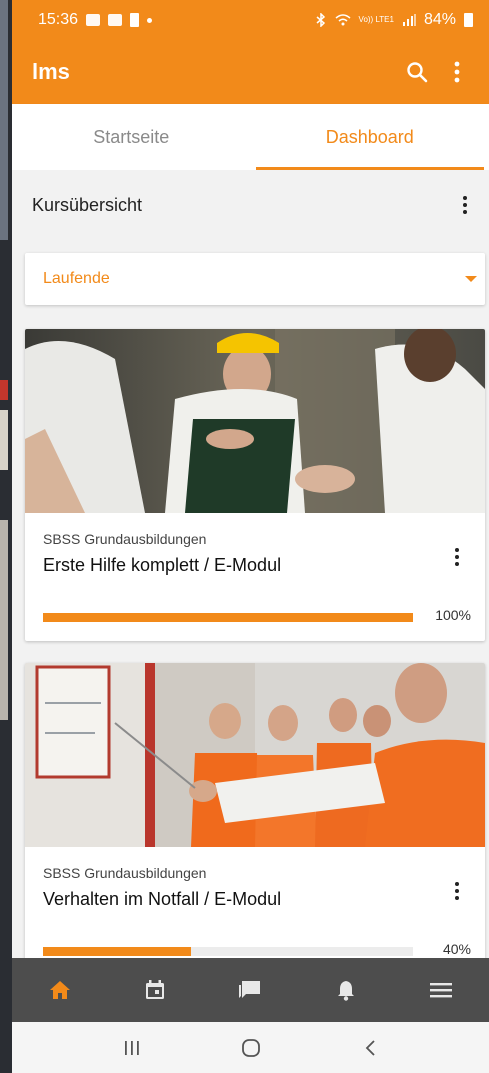 The width and height of the screenshot is (489, 1073). I want to click on search-icon, so click(417, 72).